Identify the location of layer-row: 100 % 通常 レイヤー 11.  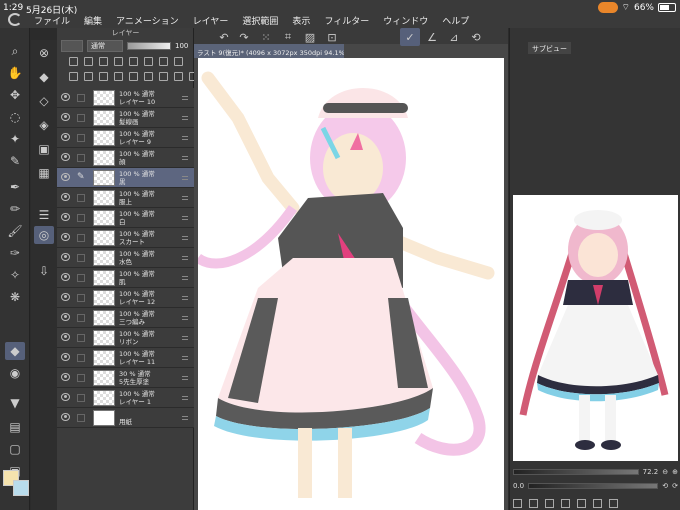
(125, 358).